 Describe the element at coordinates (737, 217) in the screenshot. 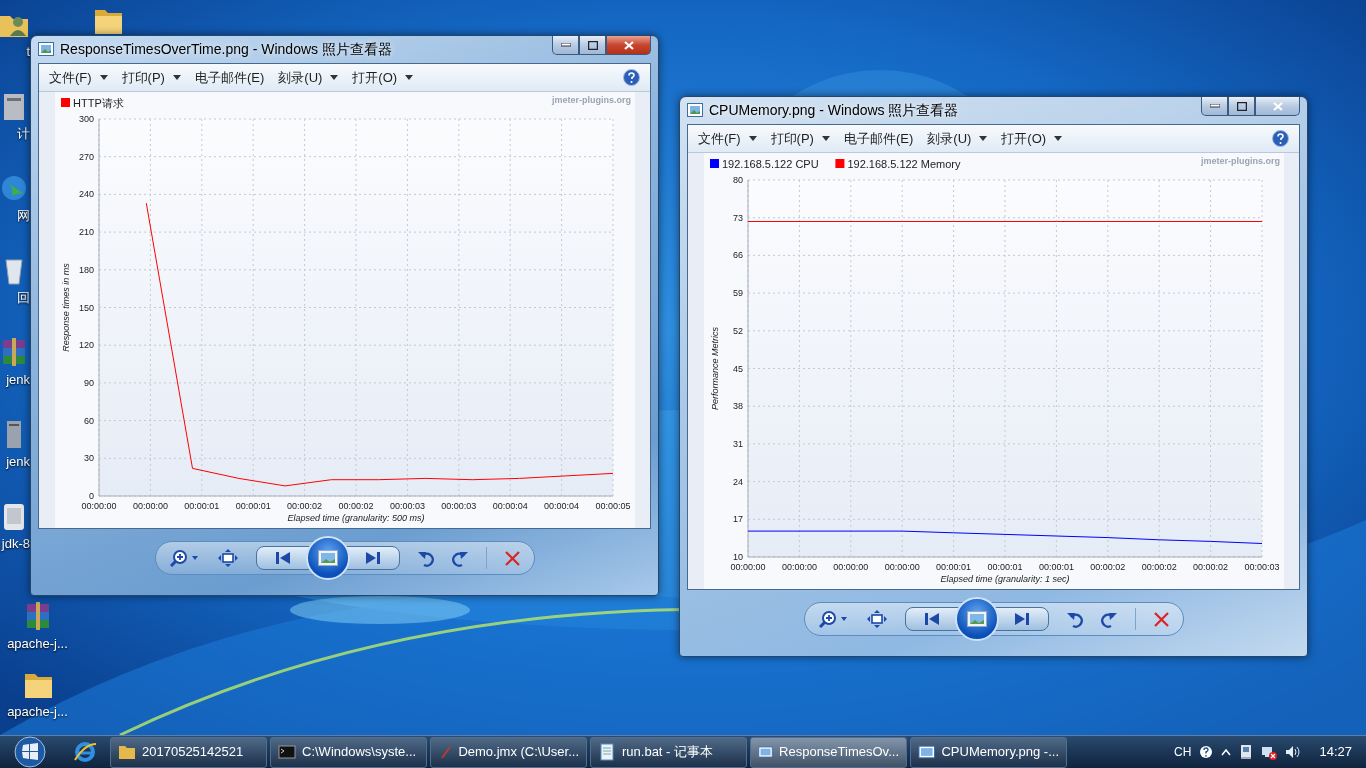

I see `tick-label: 73` at that location.